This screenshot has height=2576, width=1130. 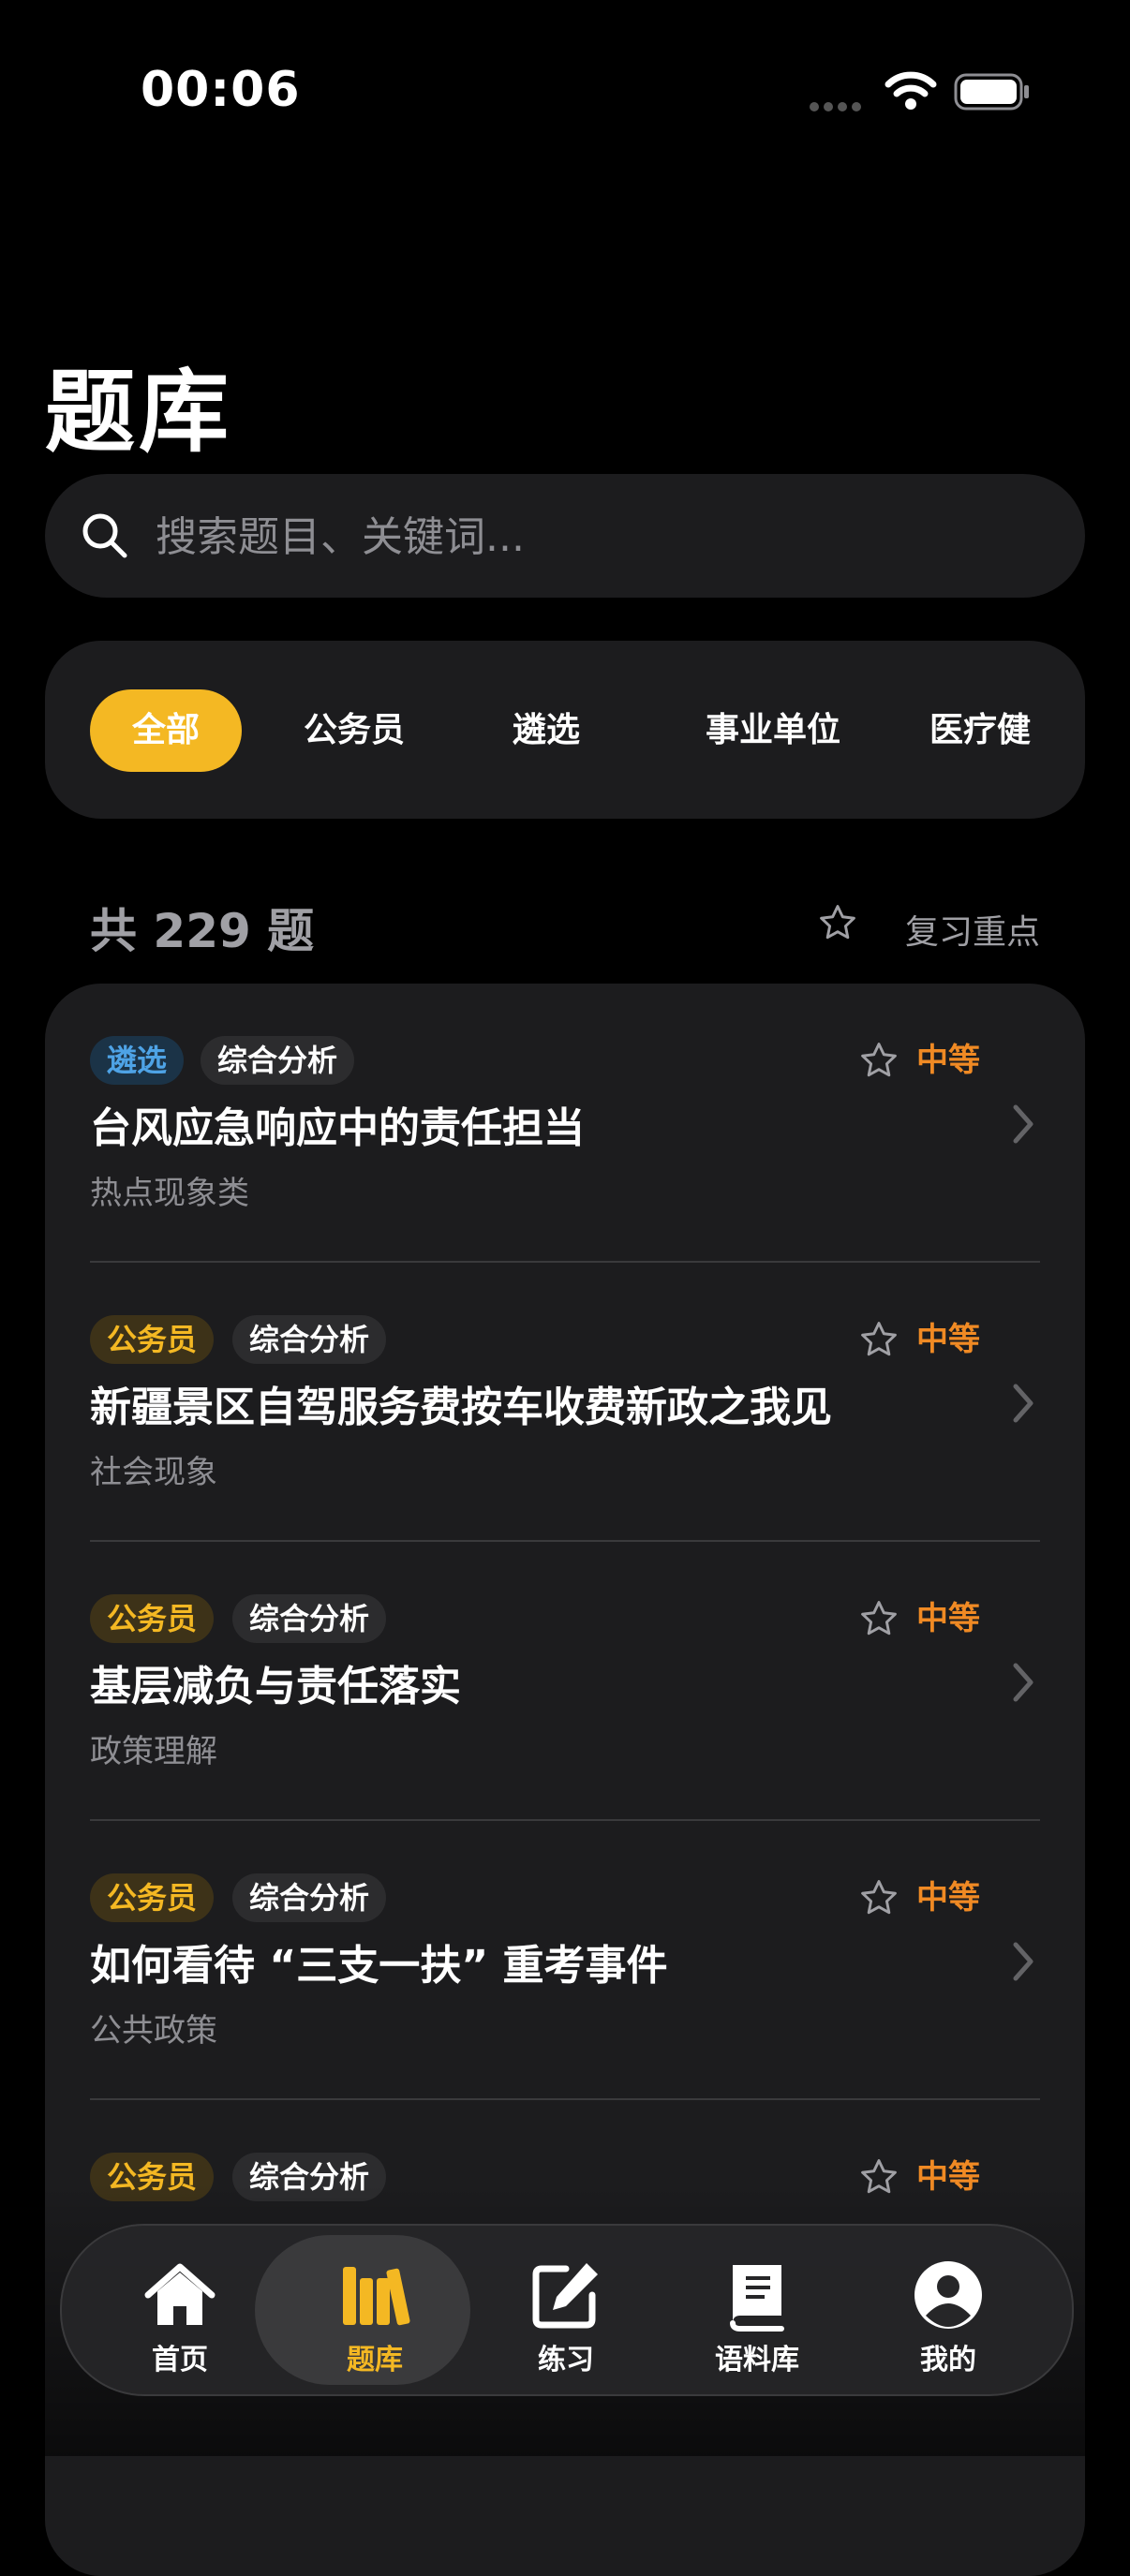 What do you see at coordinates (153, 1751) in the screenshot?
I see `question-subtitle: 政策理解` at bounding box center [153, 1751].